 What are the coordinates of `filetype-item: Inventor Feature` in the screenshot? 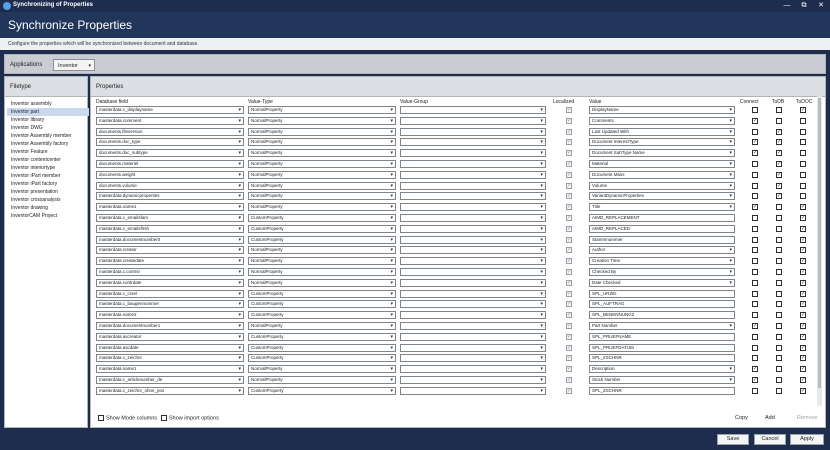 It's located at (48, 152).